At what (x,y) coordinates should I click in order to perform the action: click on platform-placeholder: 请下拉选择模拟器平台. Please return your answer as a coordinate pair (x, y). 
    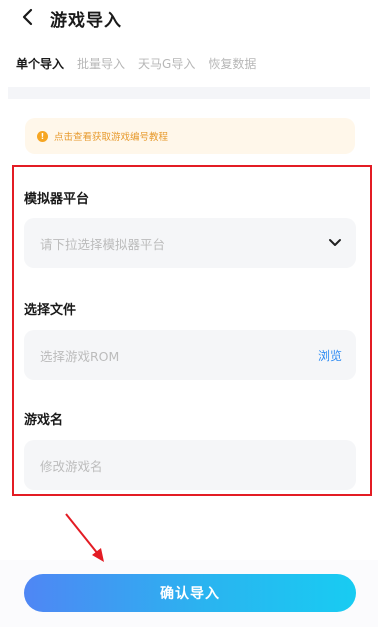
    Looking at the image, I should click on (103, 244).